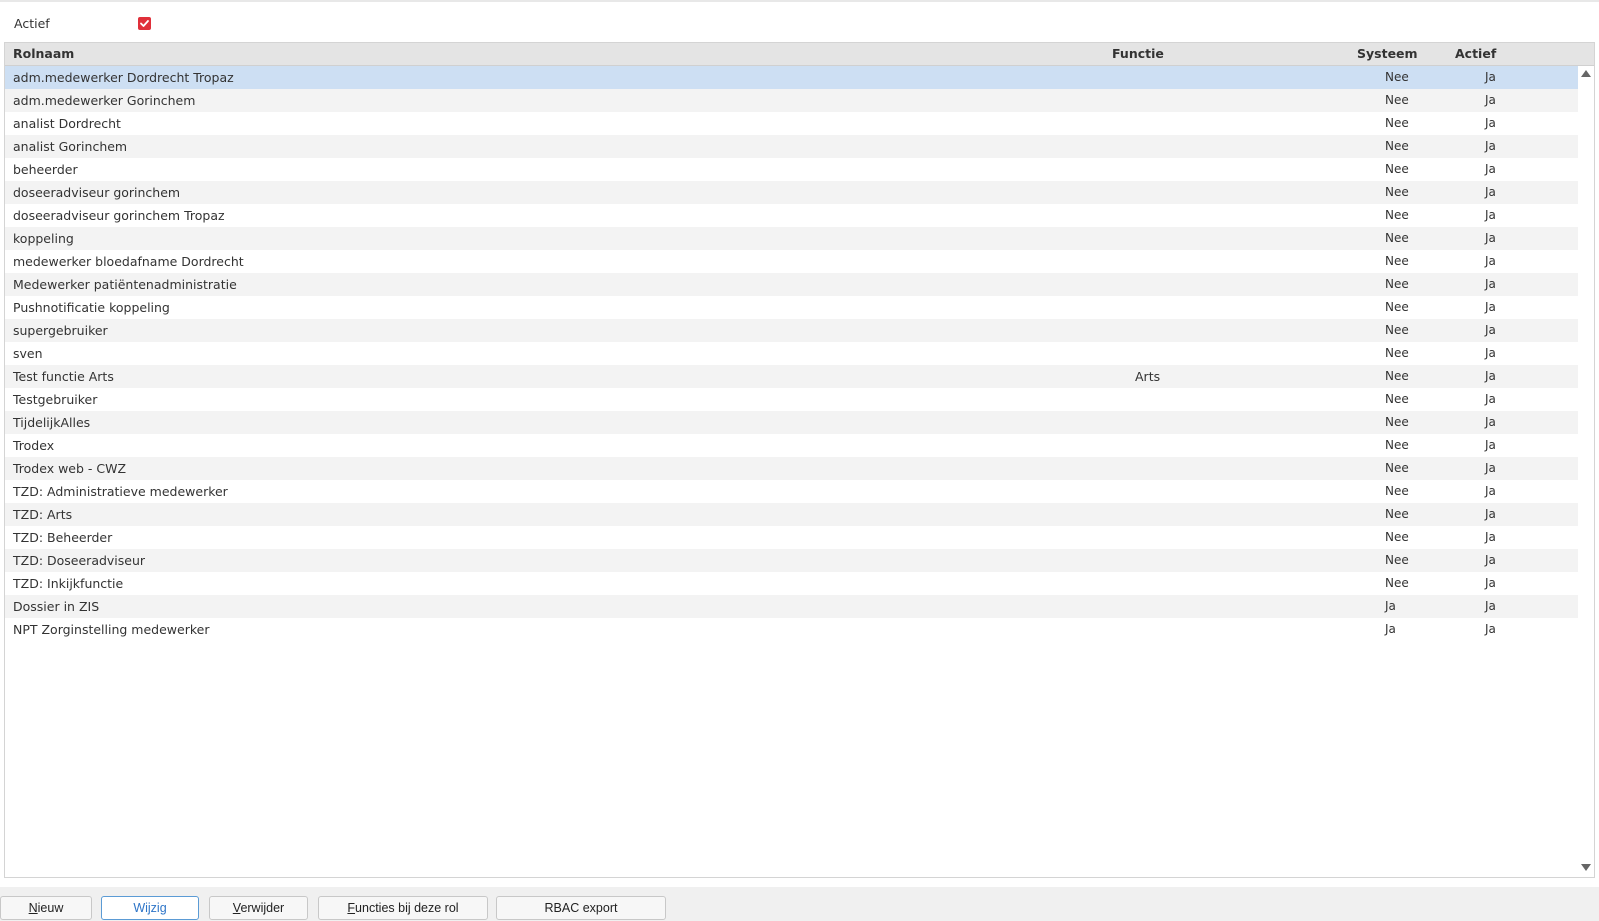  What do you see at coordinates (791, 284) in the screenshot?
I see `table-row: Medewerker patiëntenadministratie Nee Ja` at bounding box center [791, 284].